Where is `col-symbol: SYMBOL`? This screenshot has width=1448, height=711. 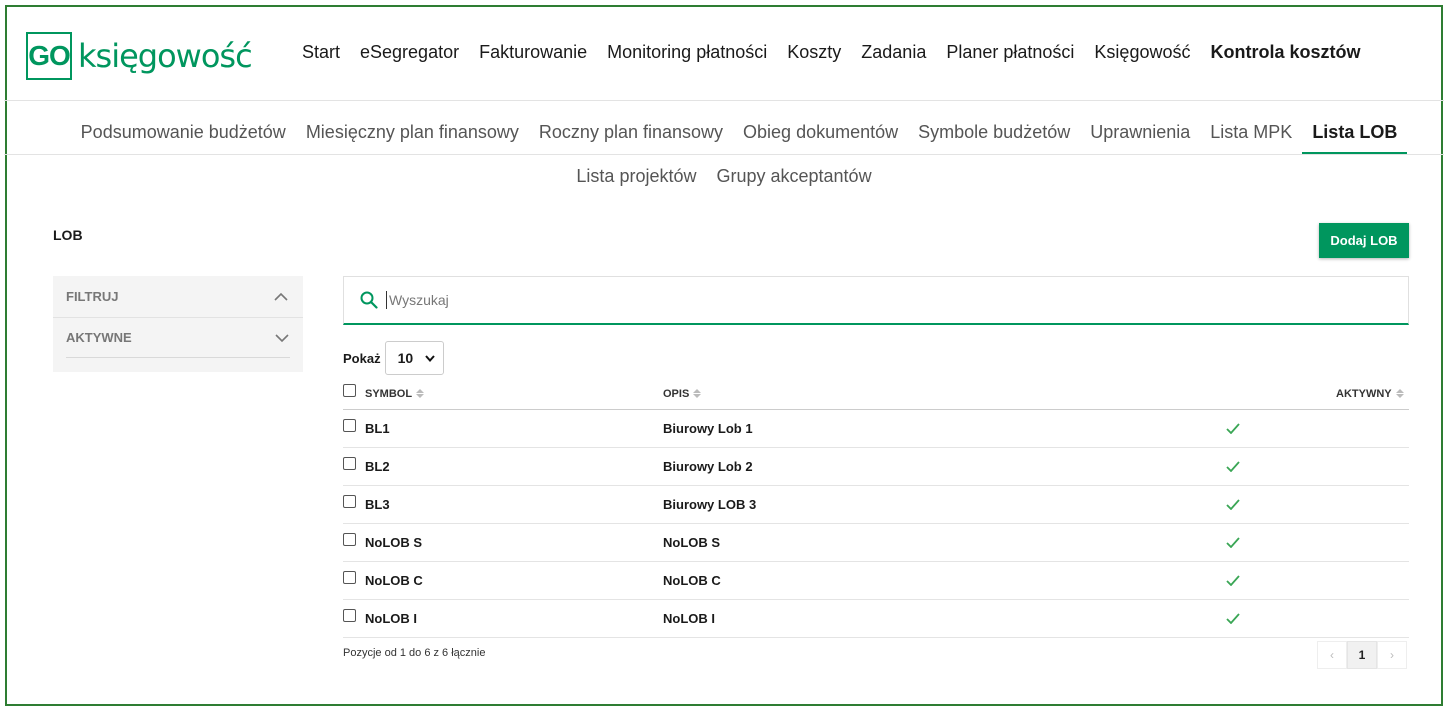
col-symbol: SYMBOL is located at coordinates (388, 394).